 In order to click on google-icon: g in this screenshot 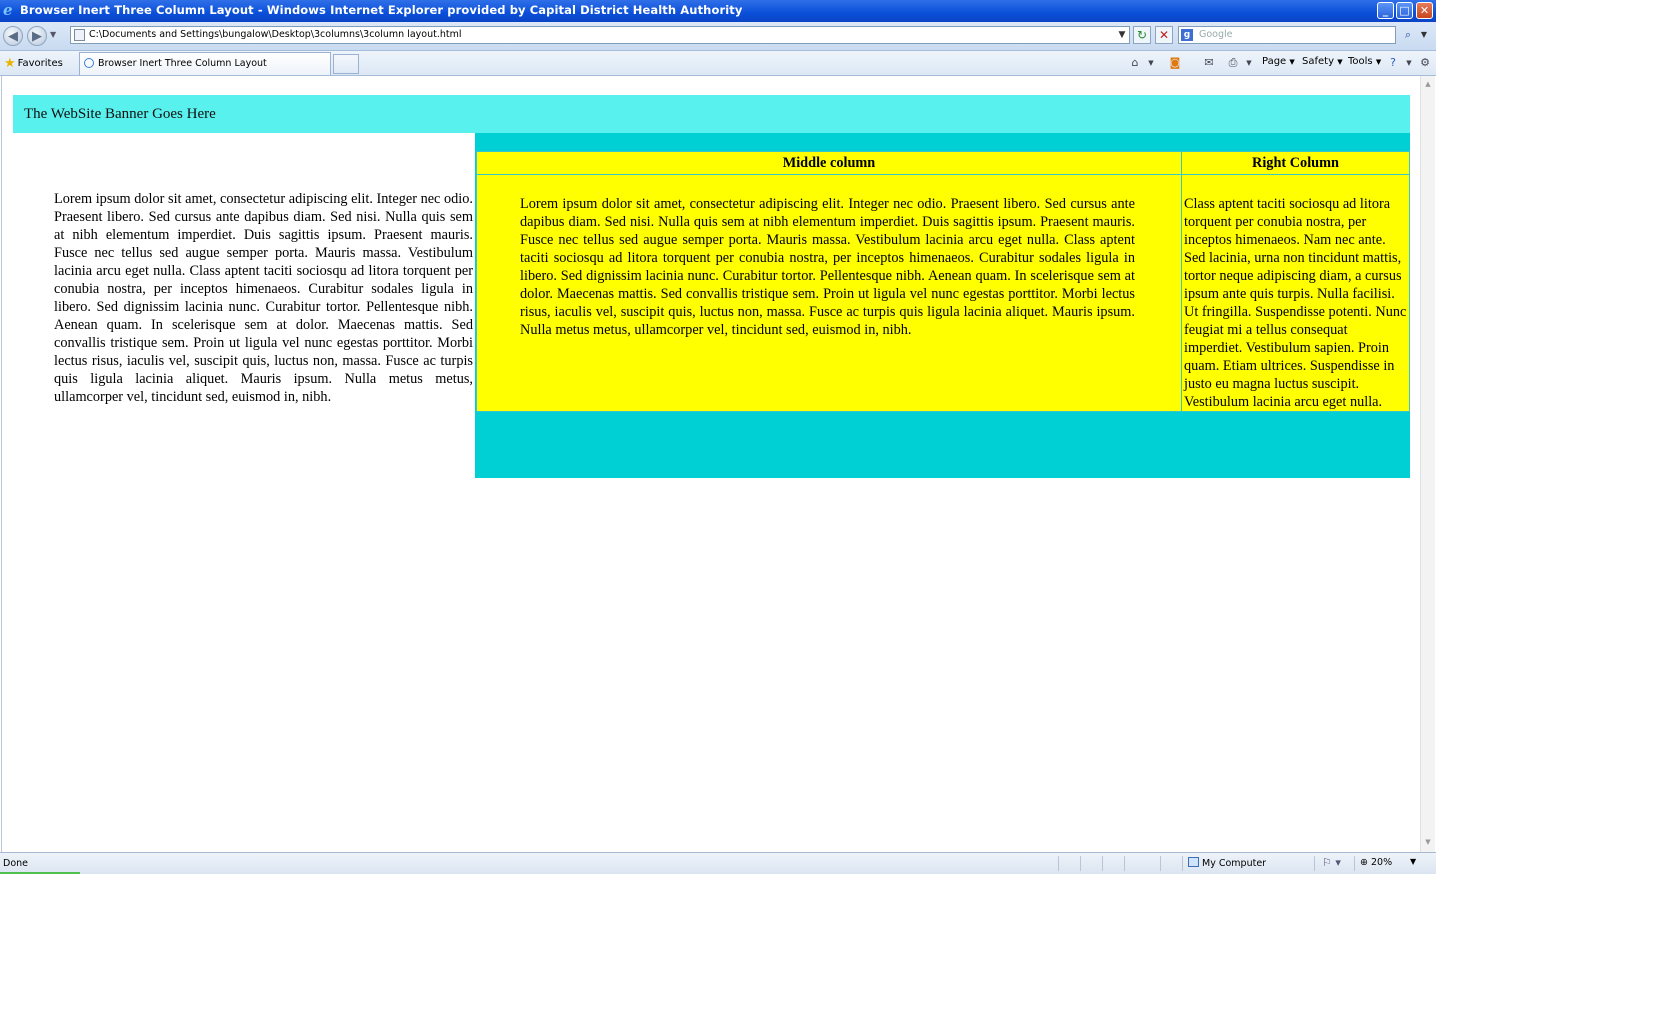, I will do `click(1187, 35)`.